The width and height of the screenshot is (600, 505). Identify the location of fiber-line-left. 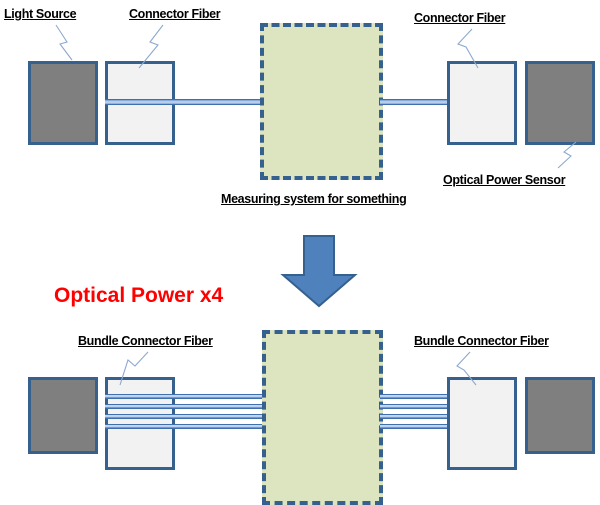
(184, 102).